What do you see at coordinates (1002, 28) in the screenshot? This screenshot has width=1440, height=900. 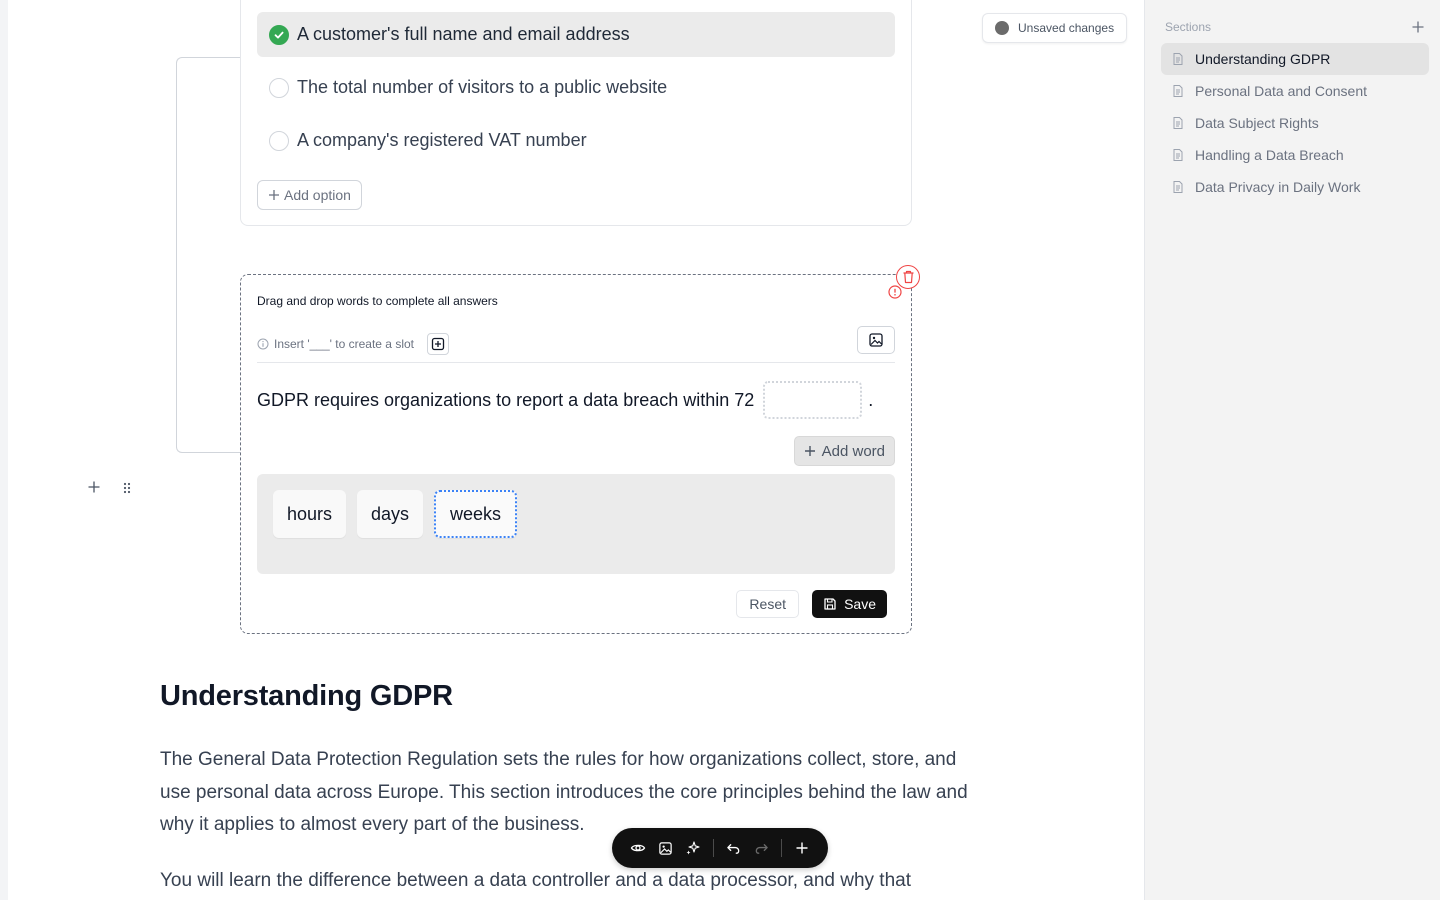 I see `status-dot-icon` at bounding box center [1002, 28].